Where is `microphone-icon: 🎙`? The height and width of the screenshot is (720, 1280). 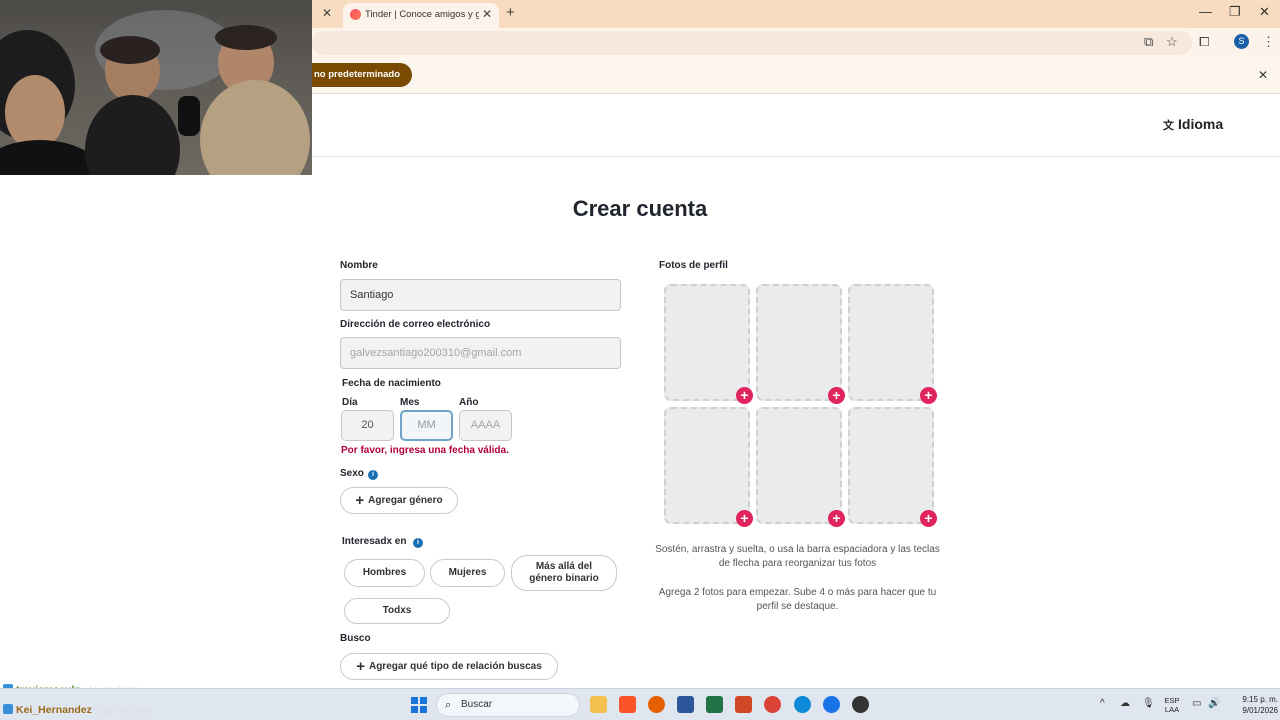
microphone-icon: 🎙 is located at coordinates (1148, 703).